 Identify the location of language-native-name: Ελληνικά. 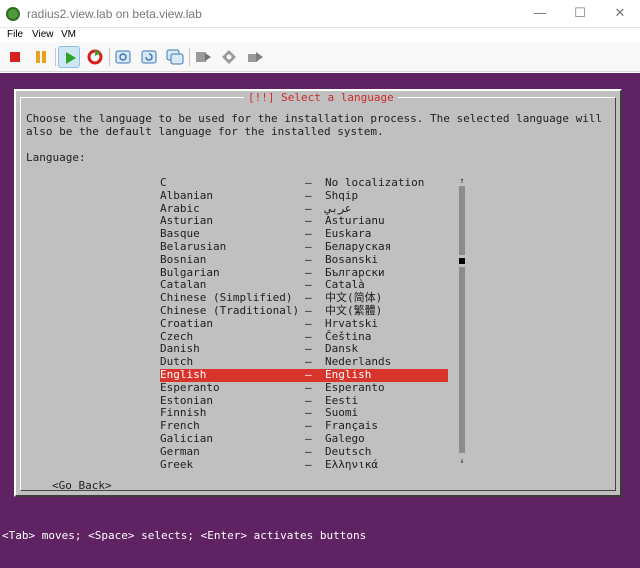
(351, 464).